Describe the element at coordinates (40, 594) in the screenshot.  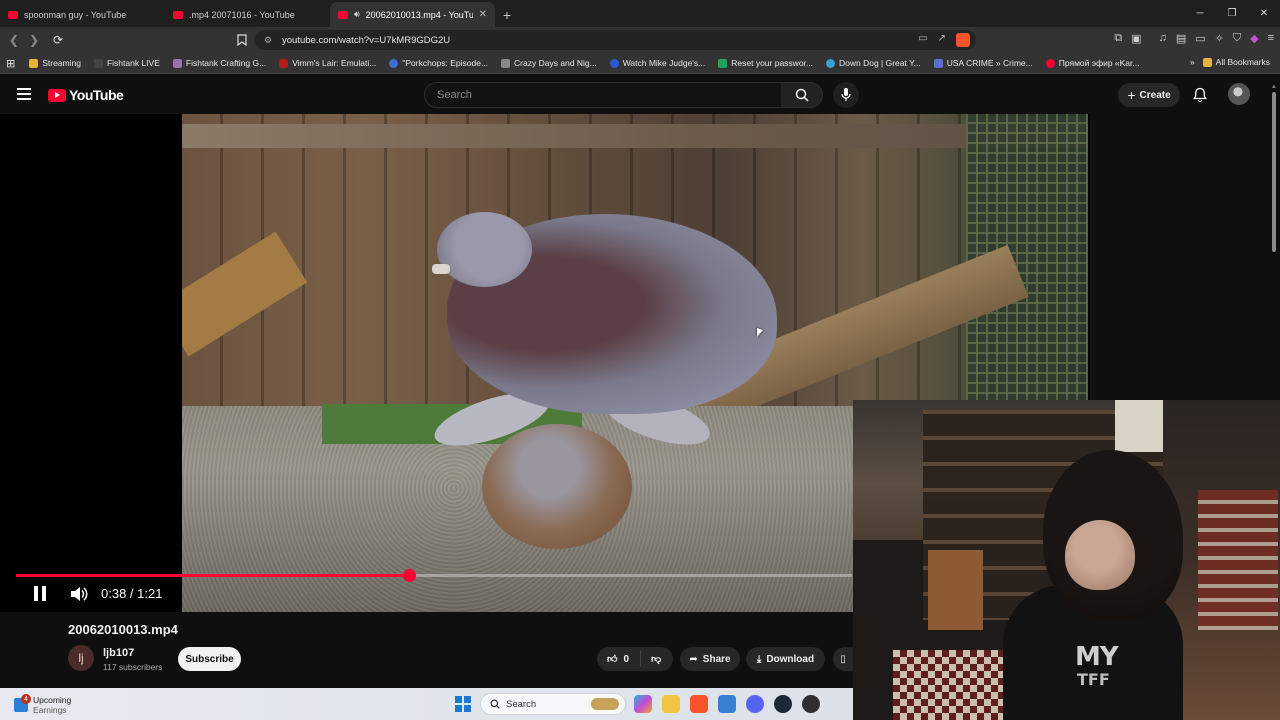
I see `pause-button` at that location.